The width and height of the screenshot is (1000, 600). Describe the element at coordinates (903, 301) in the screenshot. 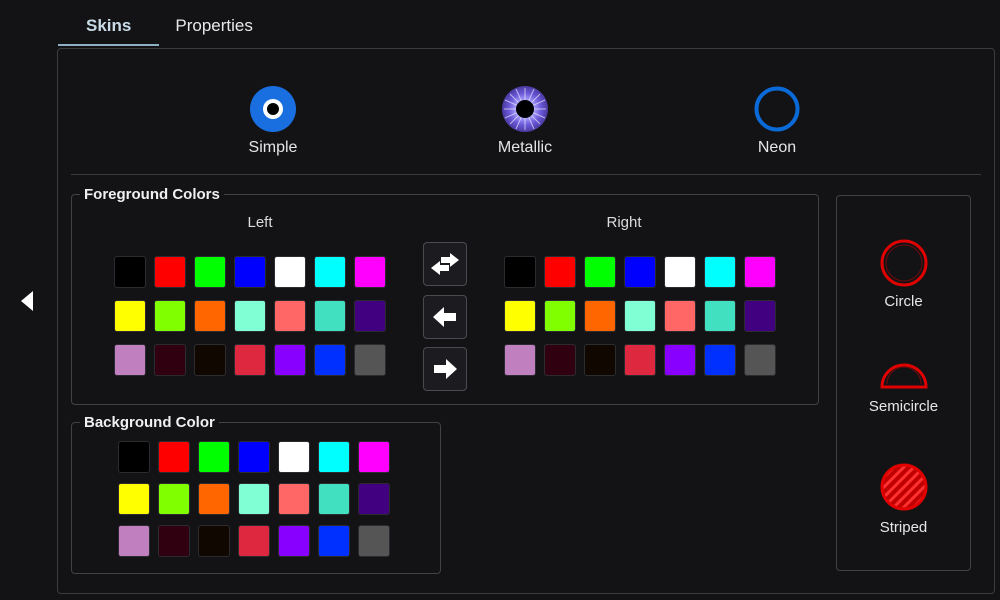

I see `shape-circle-label: Circle` at that location.